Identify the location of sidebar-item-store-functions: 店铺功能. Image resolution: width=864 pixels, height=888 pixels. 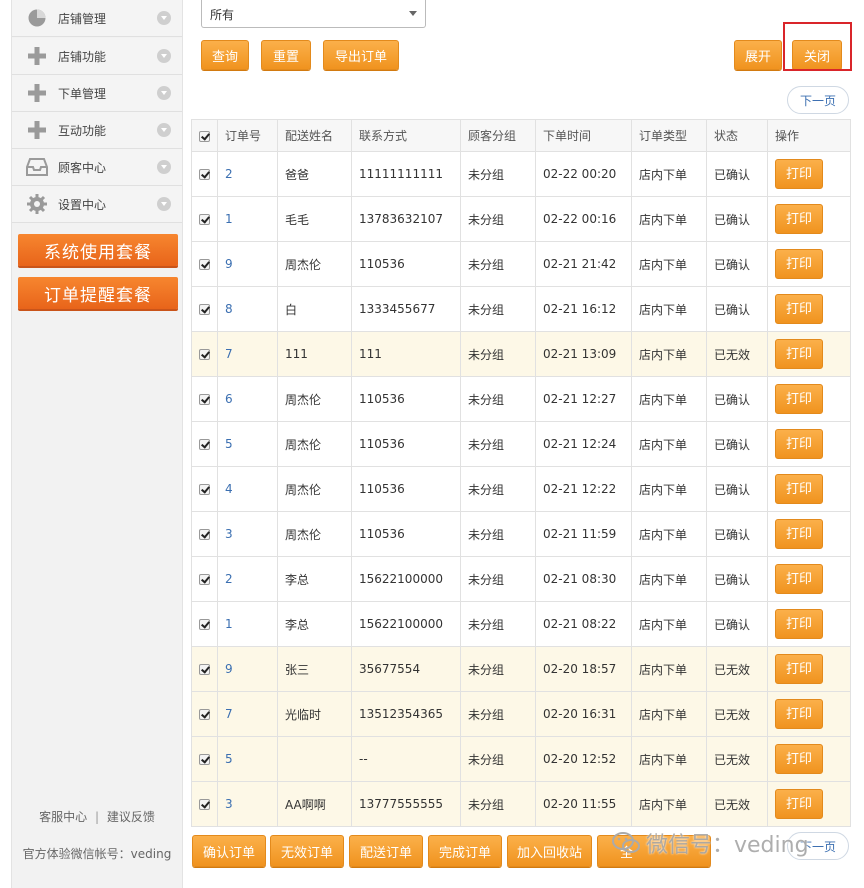
(97, 56).